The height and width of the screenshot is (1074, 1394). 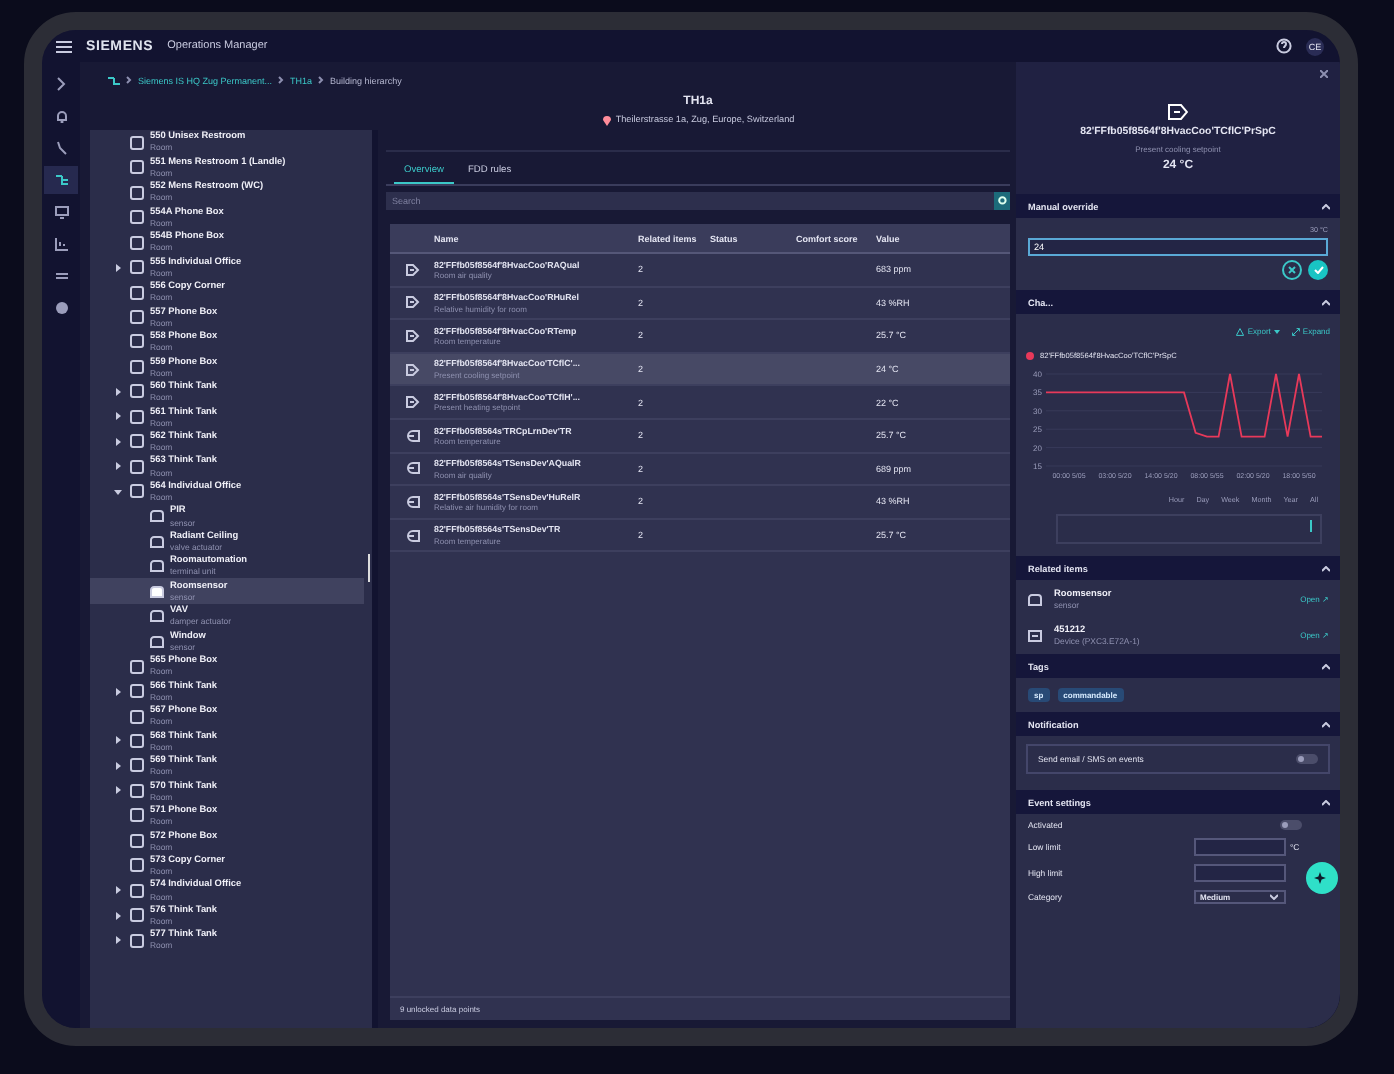 What do you see at coordinates (1035, 635) in the screenshot?
I see `controller-icon` at bounding box center [1035, 635].